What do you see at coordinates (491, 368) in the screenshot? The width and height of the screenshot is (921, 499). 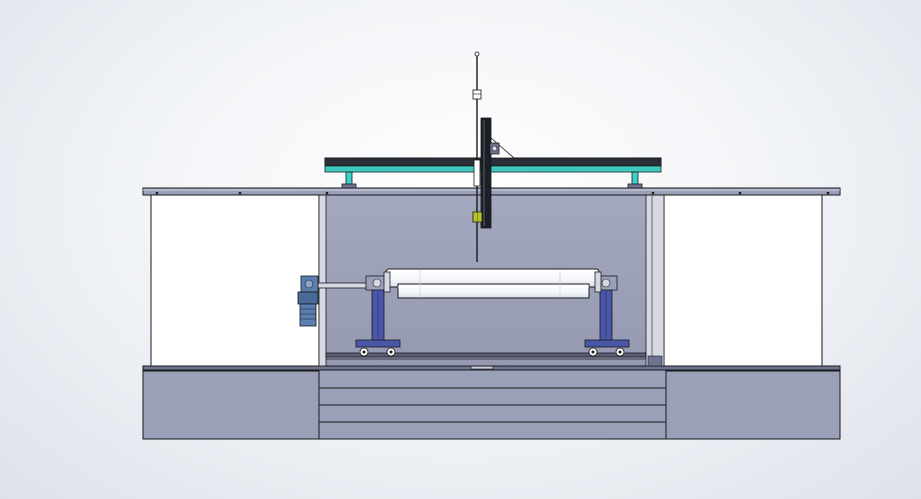 I see `base-top-plate` at bounding box center [491, 368].